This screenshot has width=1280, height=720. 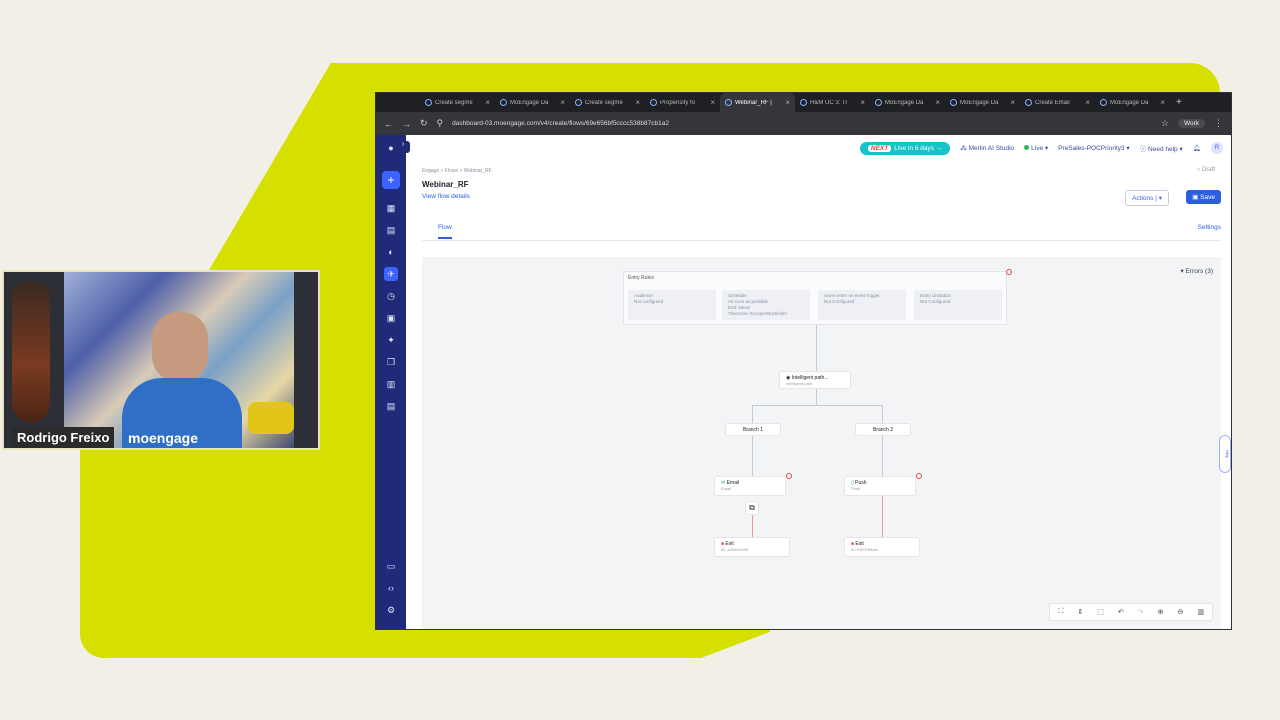 What do you see at coordinates (1036, 148) in the screenshot?
I see `environment-dropdown: Live ▾` at bounding box center [1036, 148].